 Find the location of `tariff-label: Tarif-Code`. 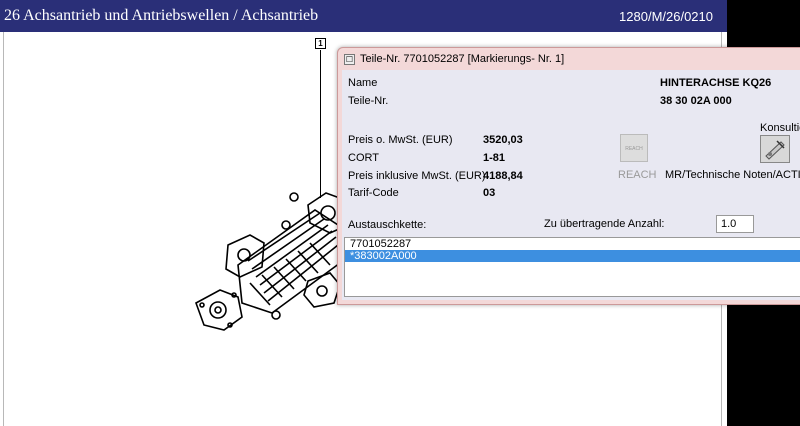

tariff-label: Tarif-Code is located at coordinates (373, 193).